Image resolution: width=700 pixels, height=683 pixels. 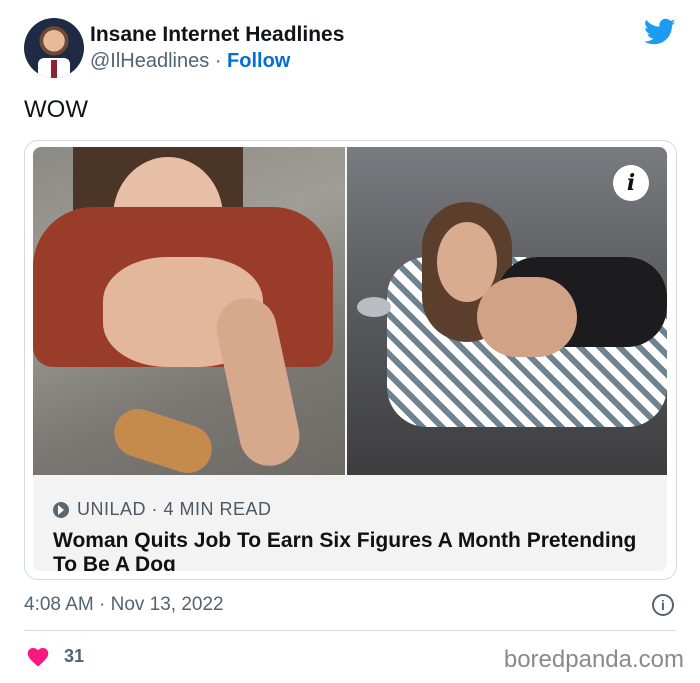 What do you see at coordinates (174, 509) in the screenshot?
I see `article-source-label: UNILAD · 4 MIN READ` at bounding box center [174, 509].